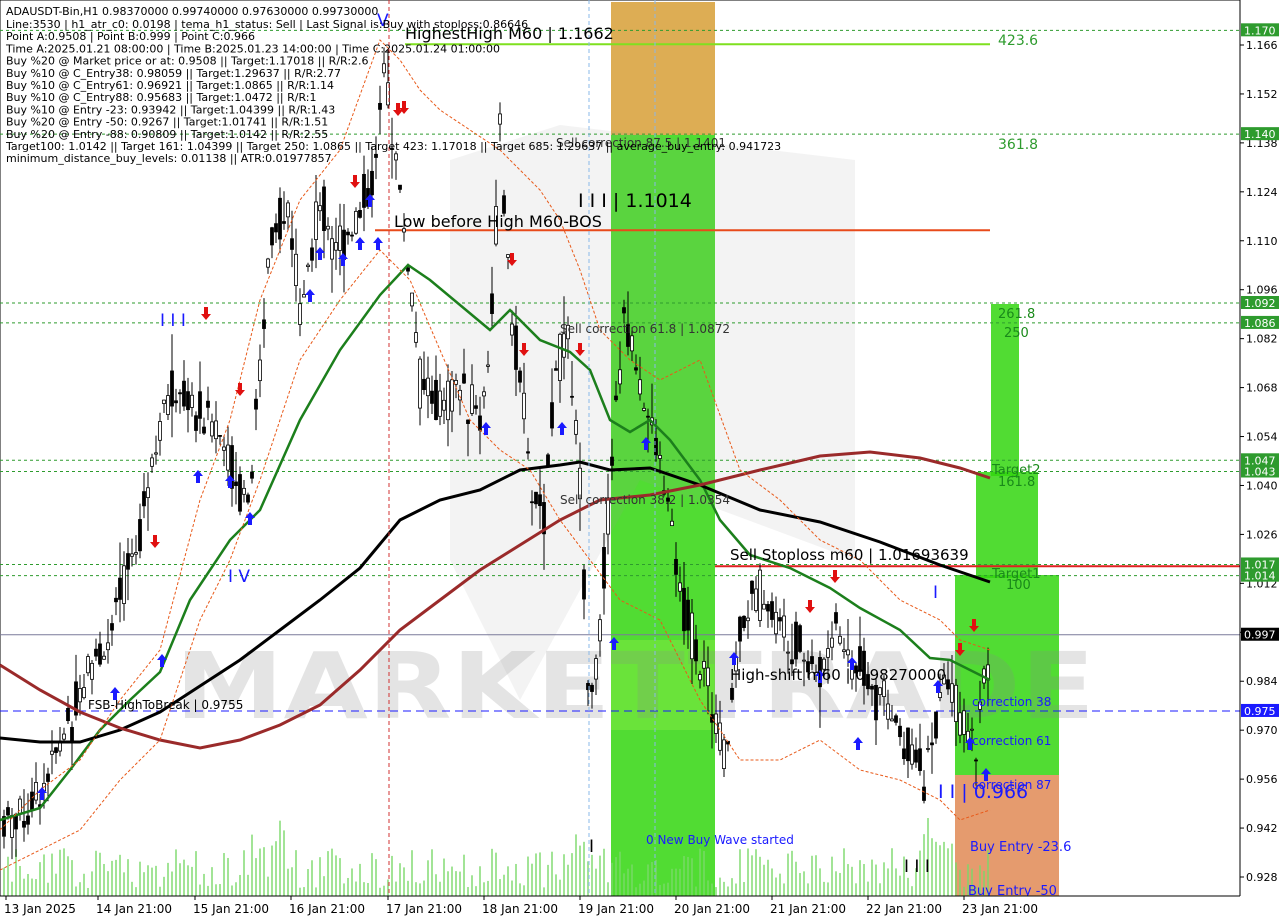 This screenshot has height=920, width=1280. I want to click on price-badge-label: 0.975, so click(1260, 711).